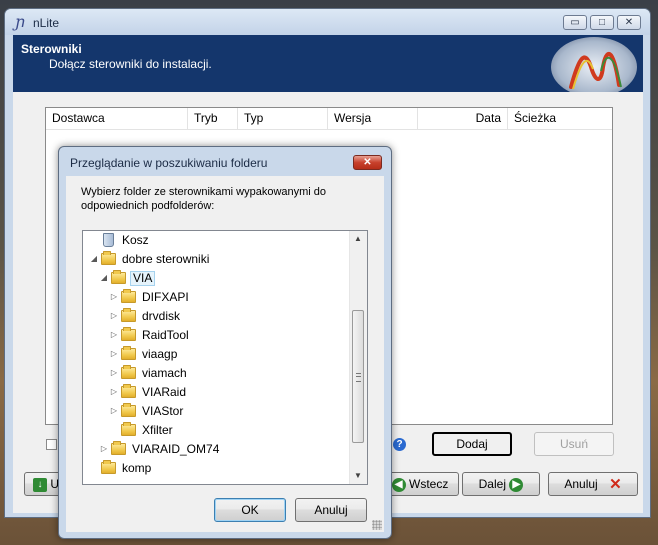 This screenshot has height=545, width=658. Describe the element at coordinates (164, 373) in the screenshot. I see `tree-item-label: viamach` at that location.